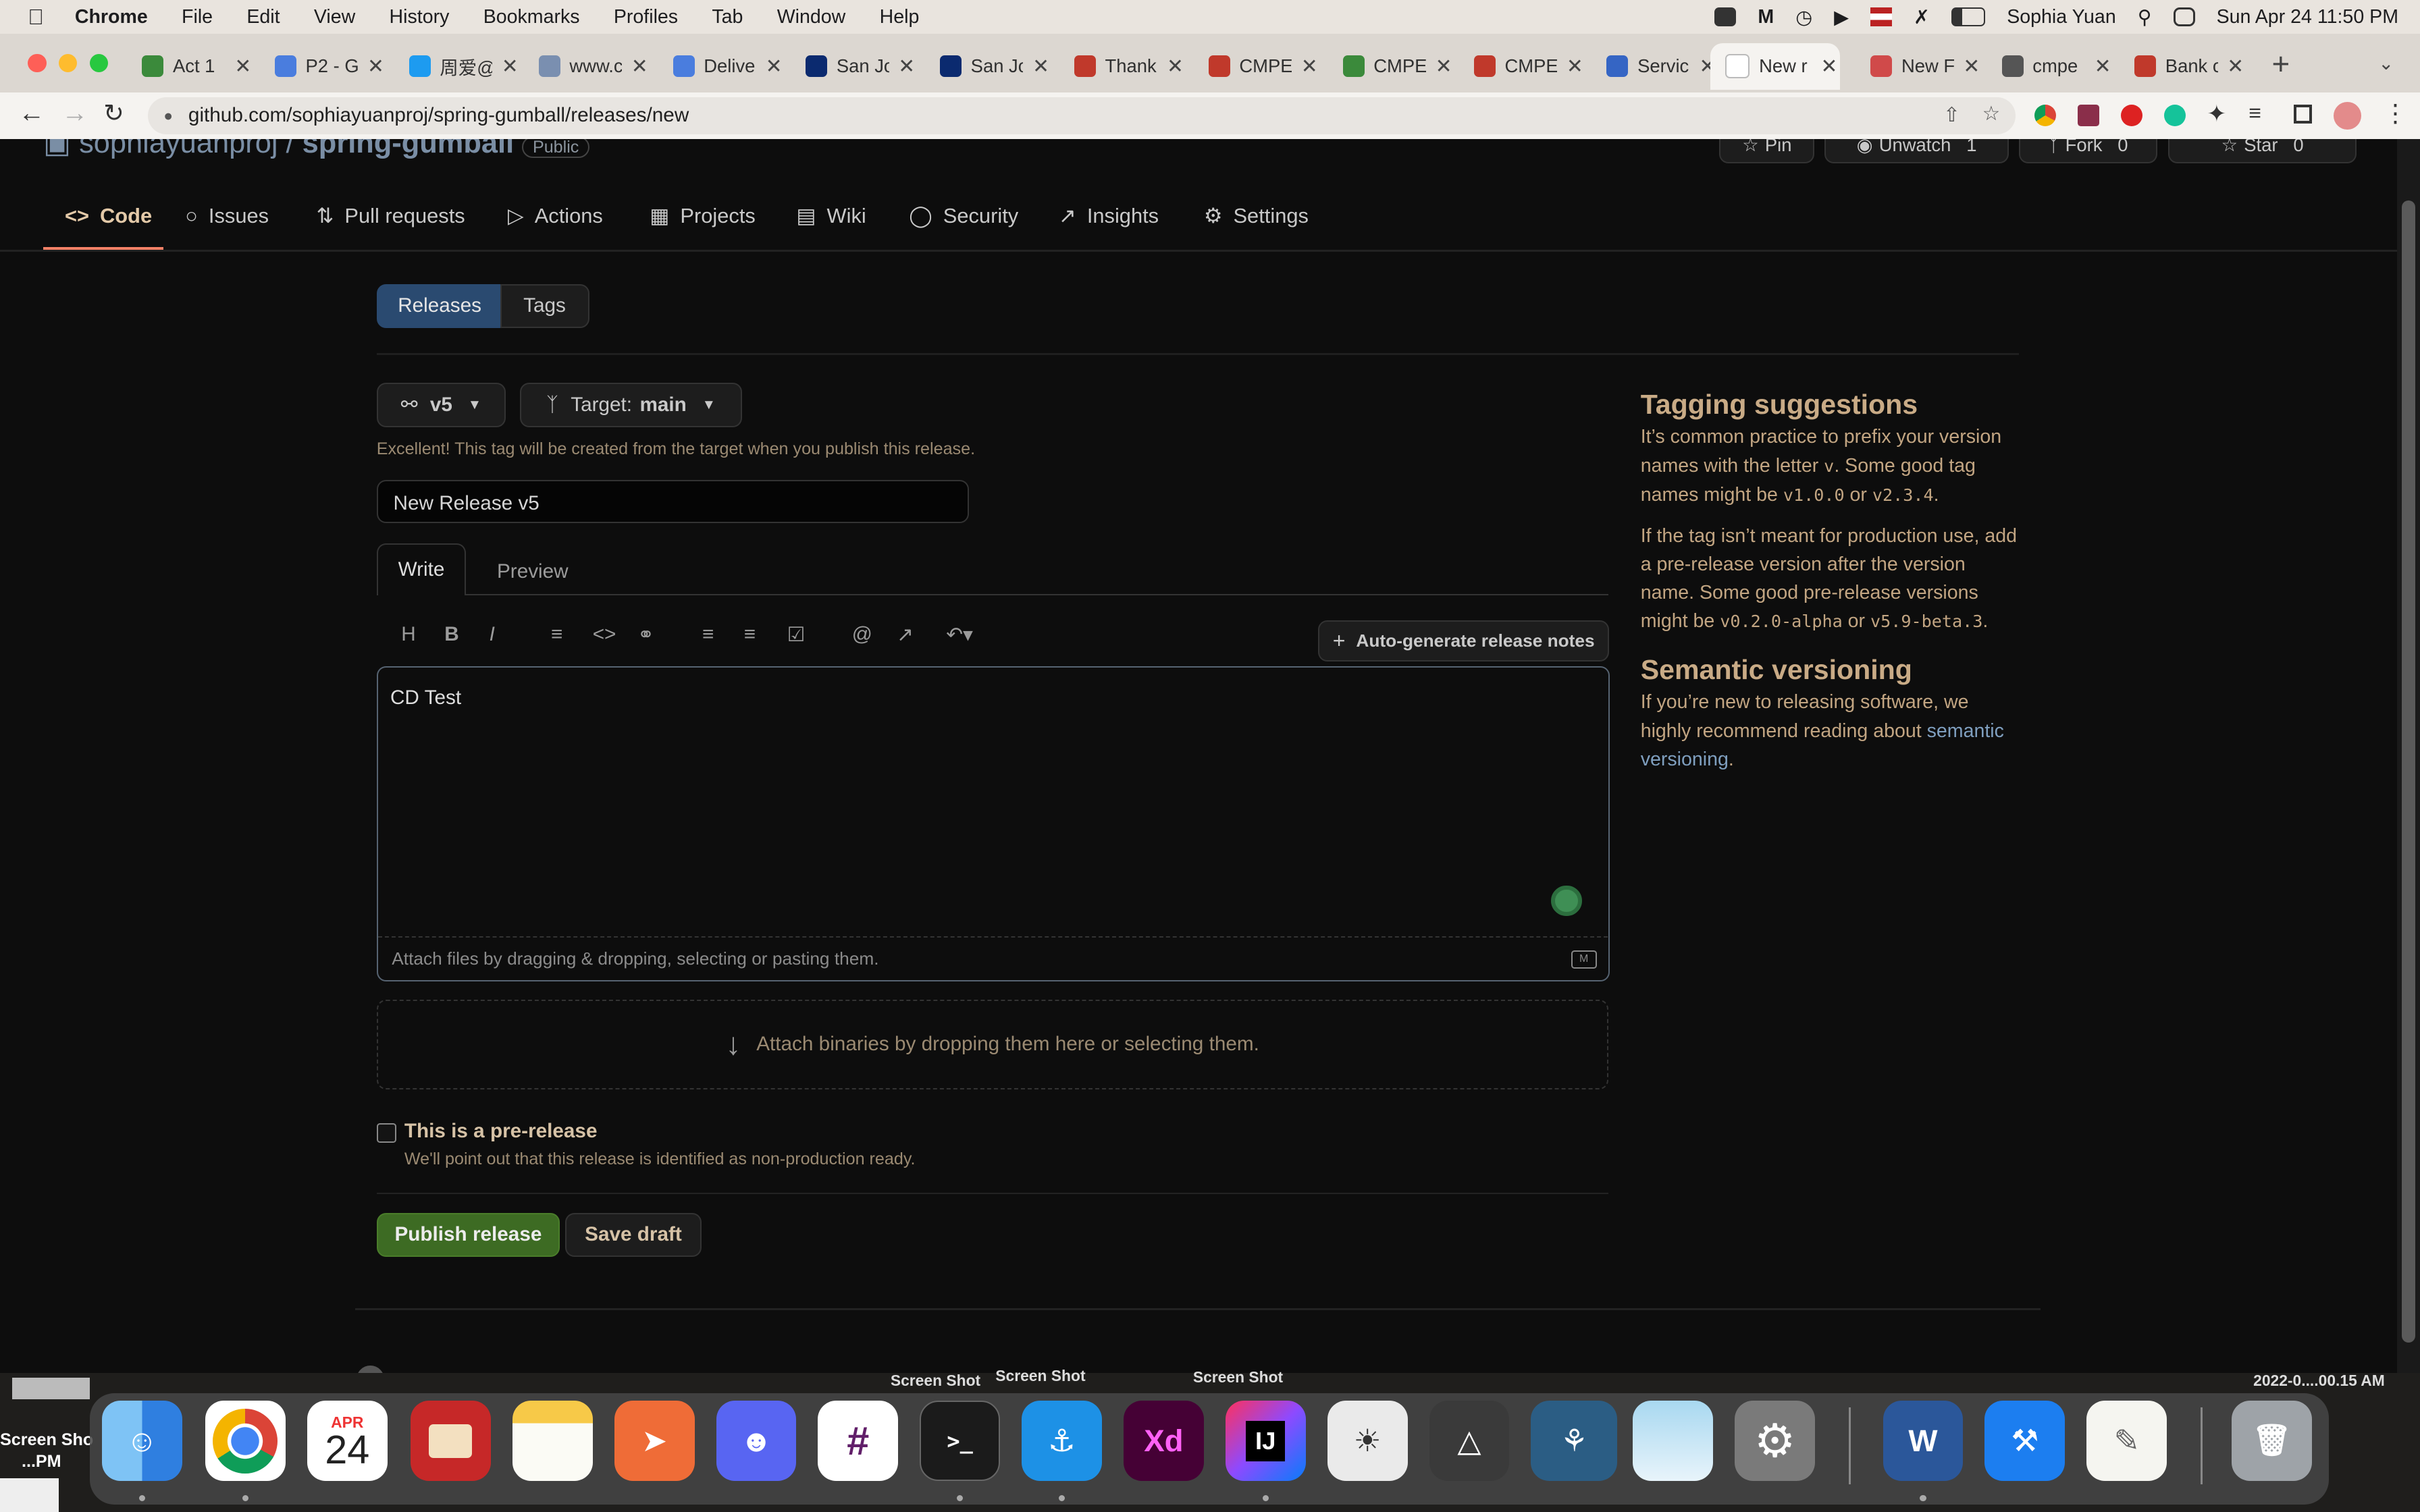 This screenshot has height=1512, width=2420. Describe the element at coordinates (959, 635) in the screenshot. I see `undo-icon: ↶▾` at that location.